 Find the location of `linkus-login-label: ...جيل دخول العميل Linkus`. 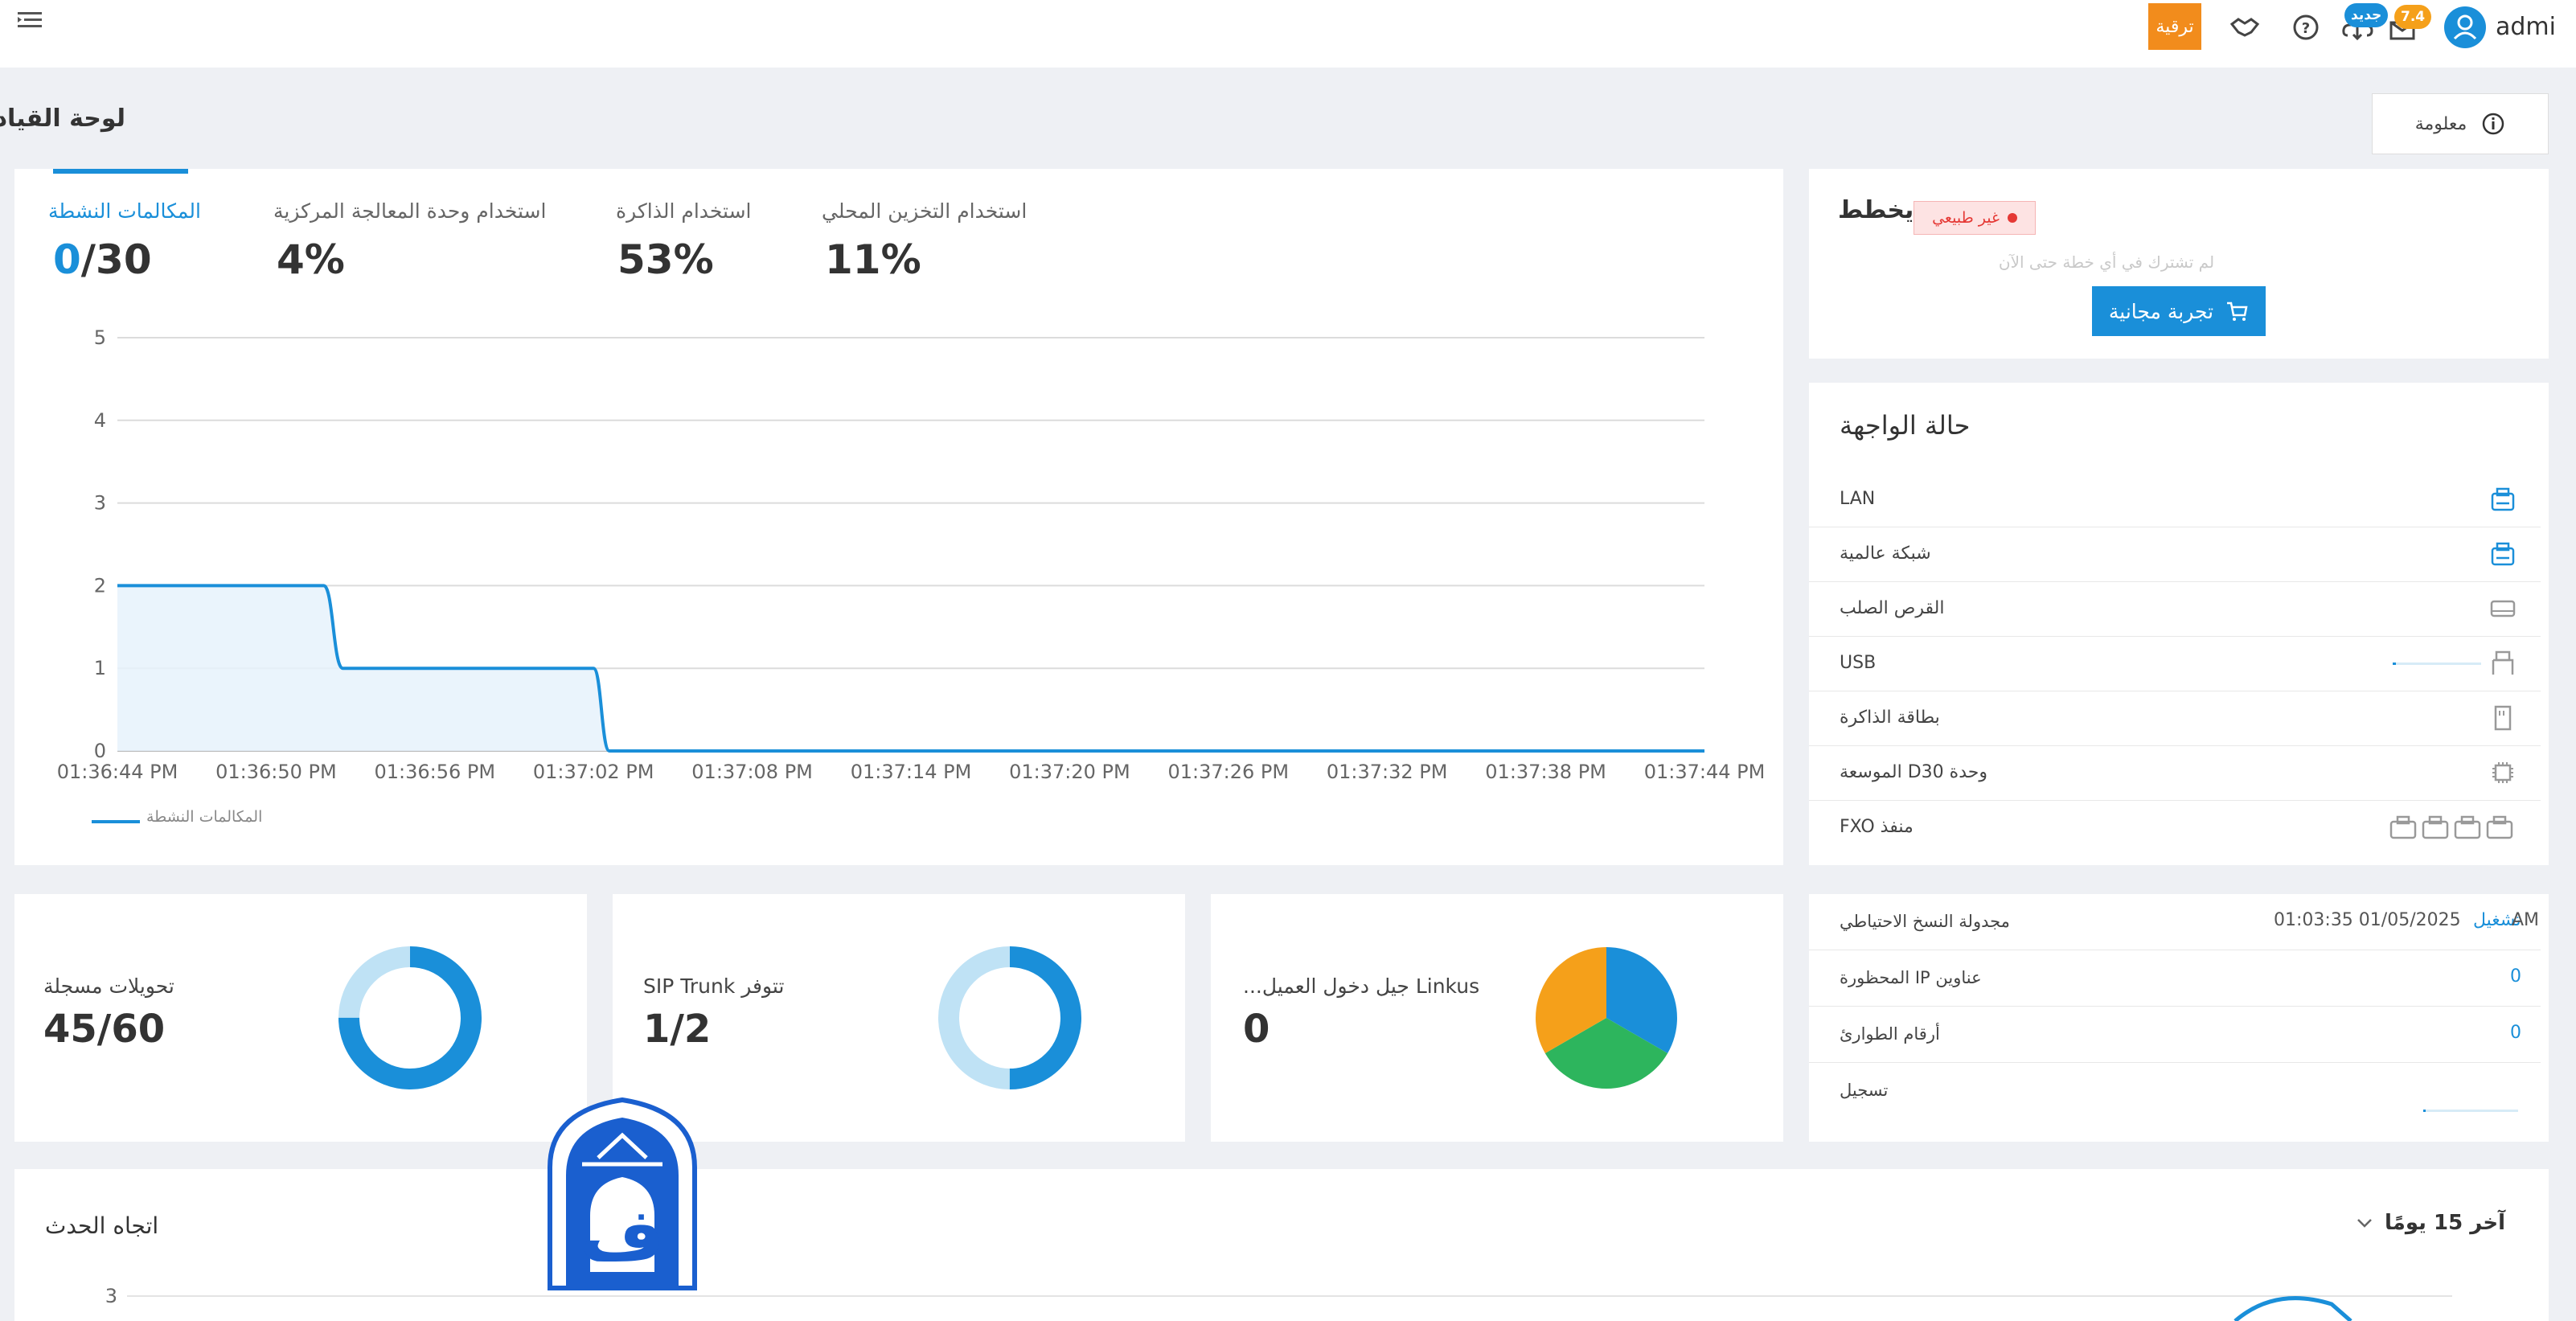

linkus-login-label: ...جيل دخول العميل Linkus is located at coordinates (1361, 986).